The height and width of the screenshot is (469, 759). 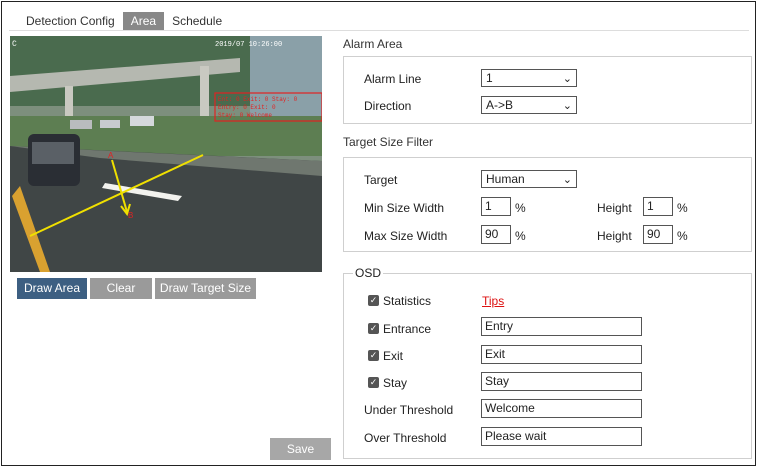 What do you see at coordinates (493, 301) in the screenshot?
I see `tips-link: Tips` at bounding box center [493, 301].